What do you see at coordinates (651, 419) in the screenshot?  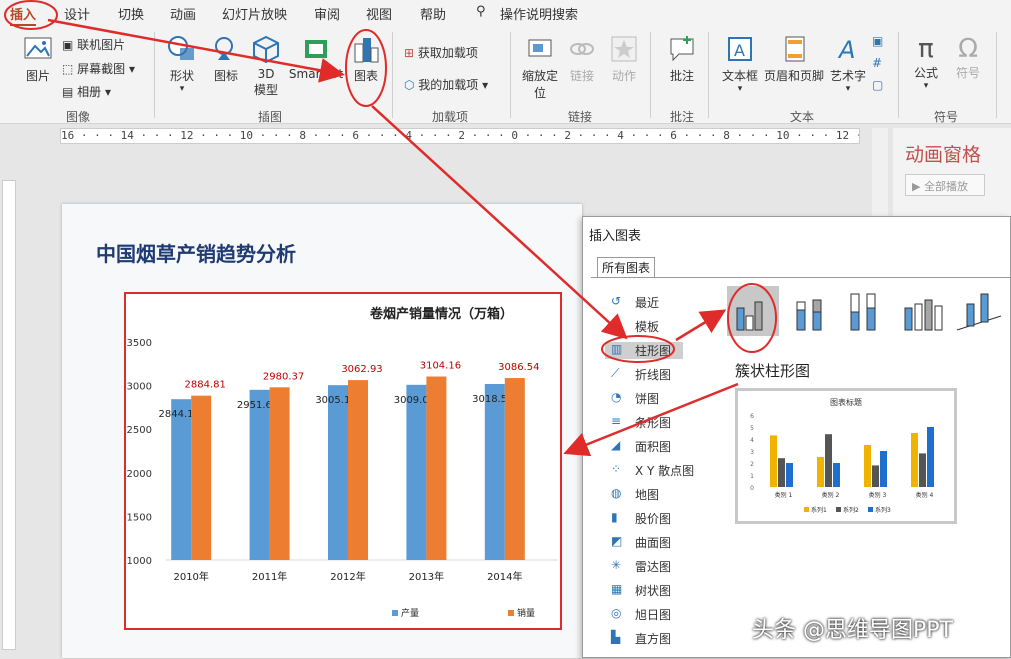 I see `arrow-subtype-to-chart` at bounding box center [651, 419].